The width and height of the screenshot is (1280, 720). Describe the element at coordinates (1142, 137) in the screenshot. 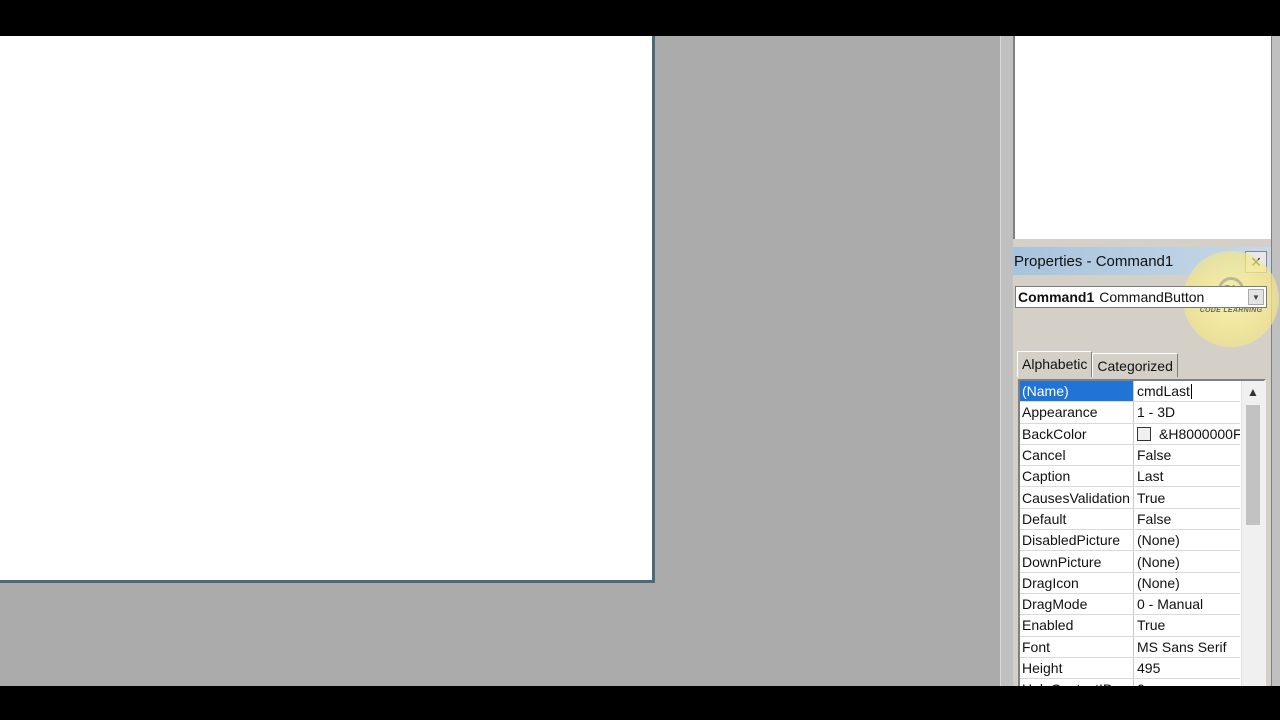

I see `project-explorer-pane` at that location.